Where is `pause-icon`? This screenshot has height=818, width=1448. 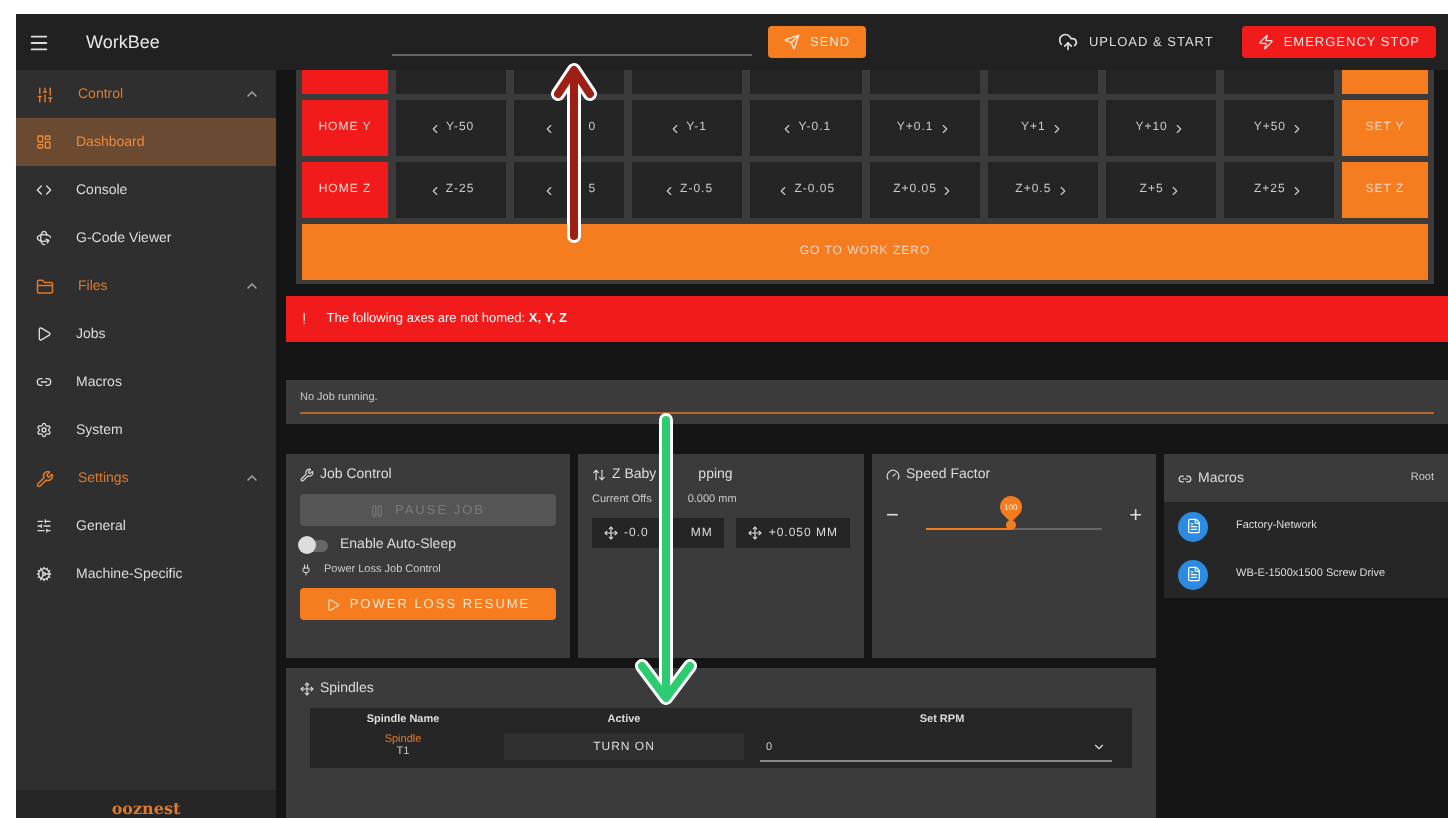 pause-icon is located at coordinates (377, 510).